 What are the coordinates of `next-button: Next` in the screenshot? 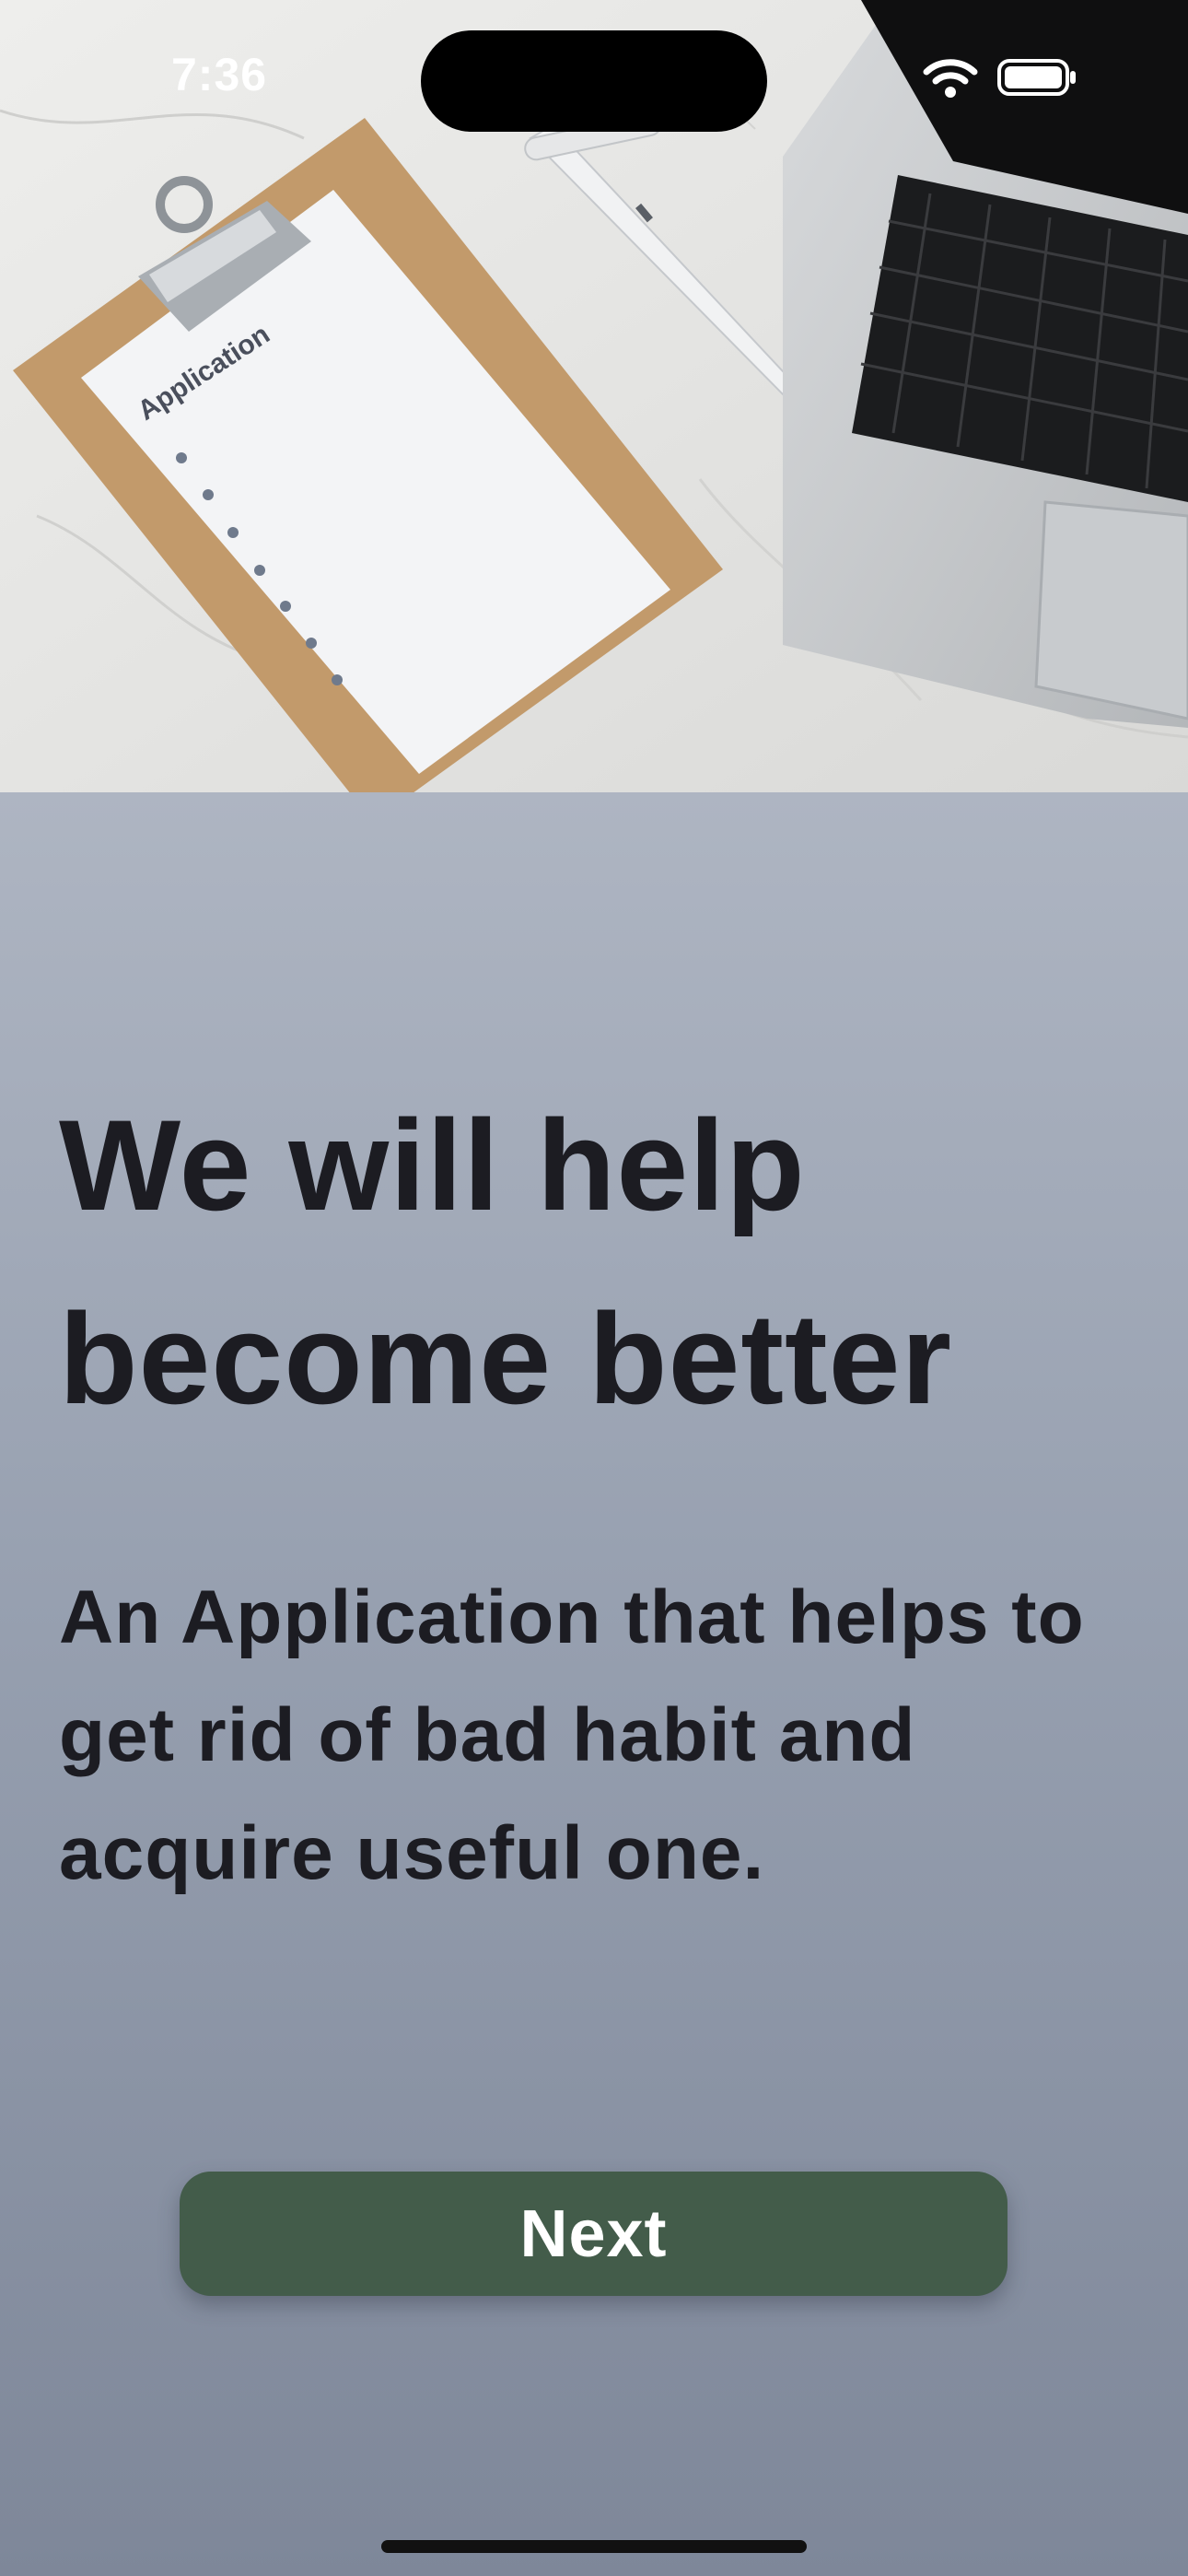 It's located at (593, 2234).